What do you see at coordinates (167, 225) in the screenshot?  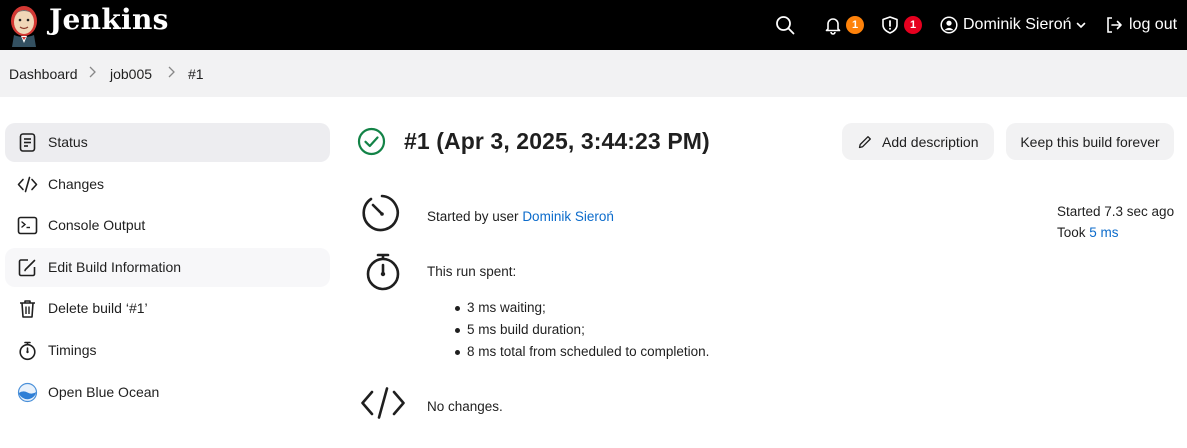 I see `sidebar-item-console-output: Console Output` at bounding box center [167, 225].